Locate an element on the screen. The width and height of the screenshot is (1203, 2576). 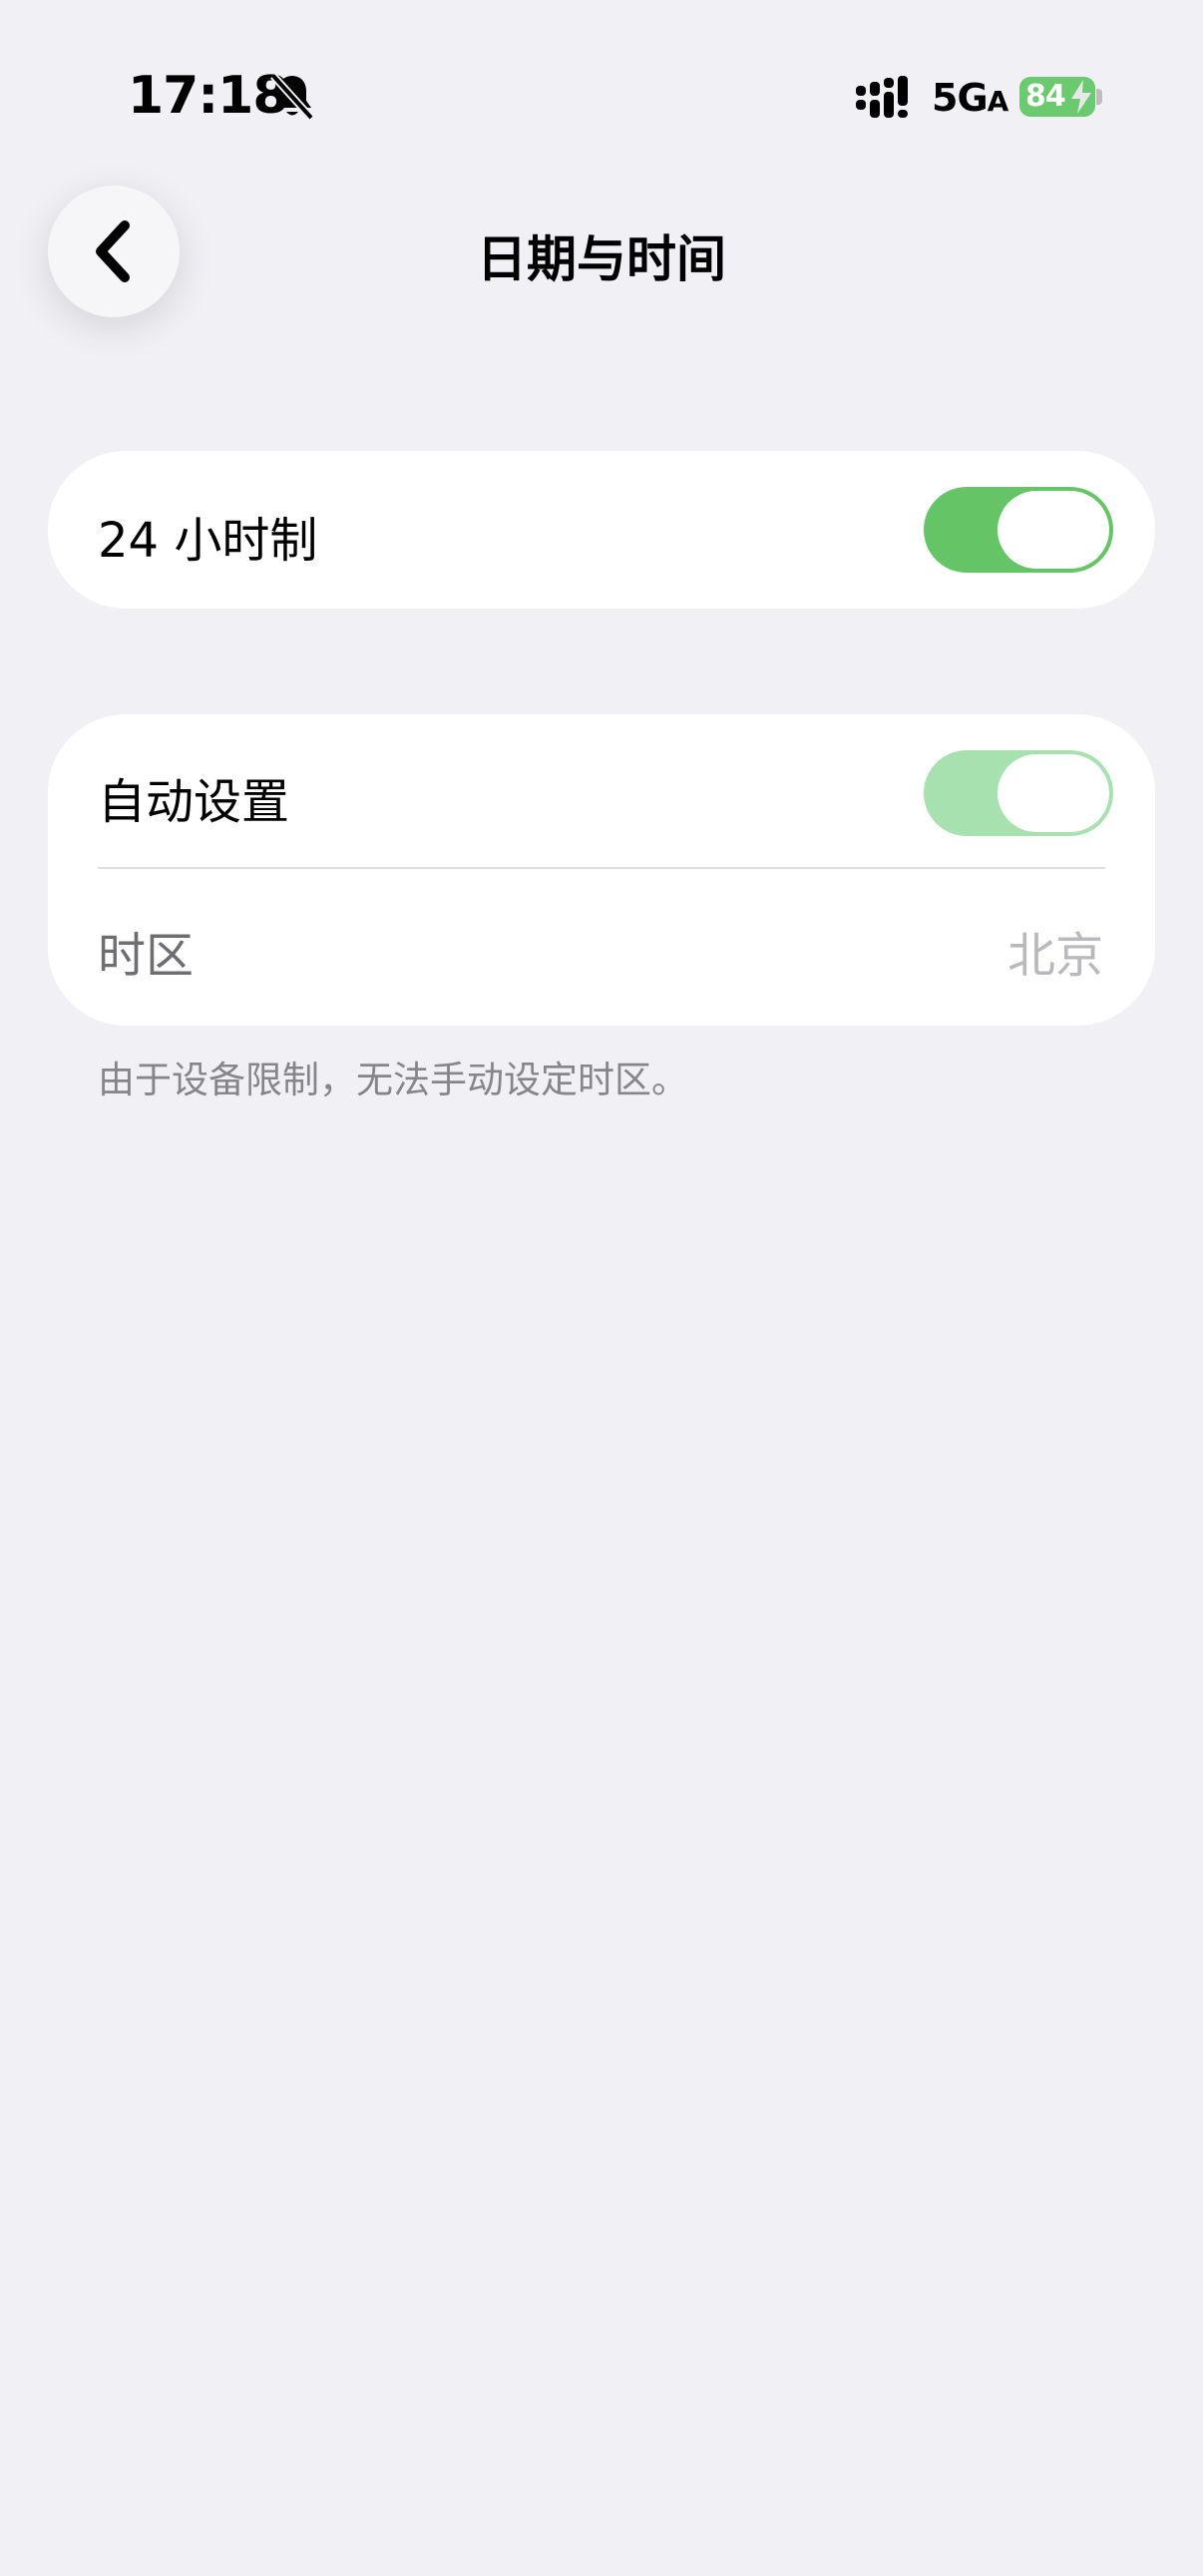
divider is located at coordinates (601, 868).